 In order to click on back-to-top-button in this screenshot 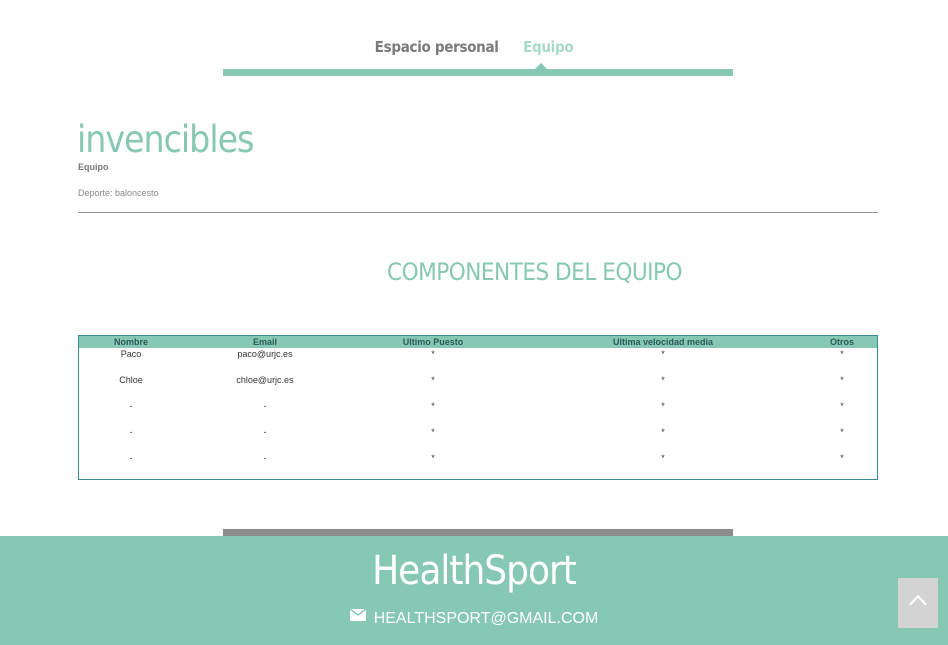, I will do `click(918, 603)`.